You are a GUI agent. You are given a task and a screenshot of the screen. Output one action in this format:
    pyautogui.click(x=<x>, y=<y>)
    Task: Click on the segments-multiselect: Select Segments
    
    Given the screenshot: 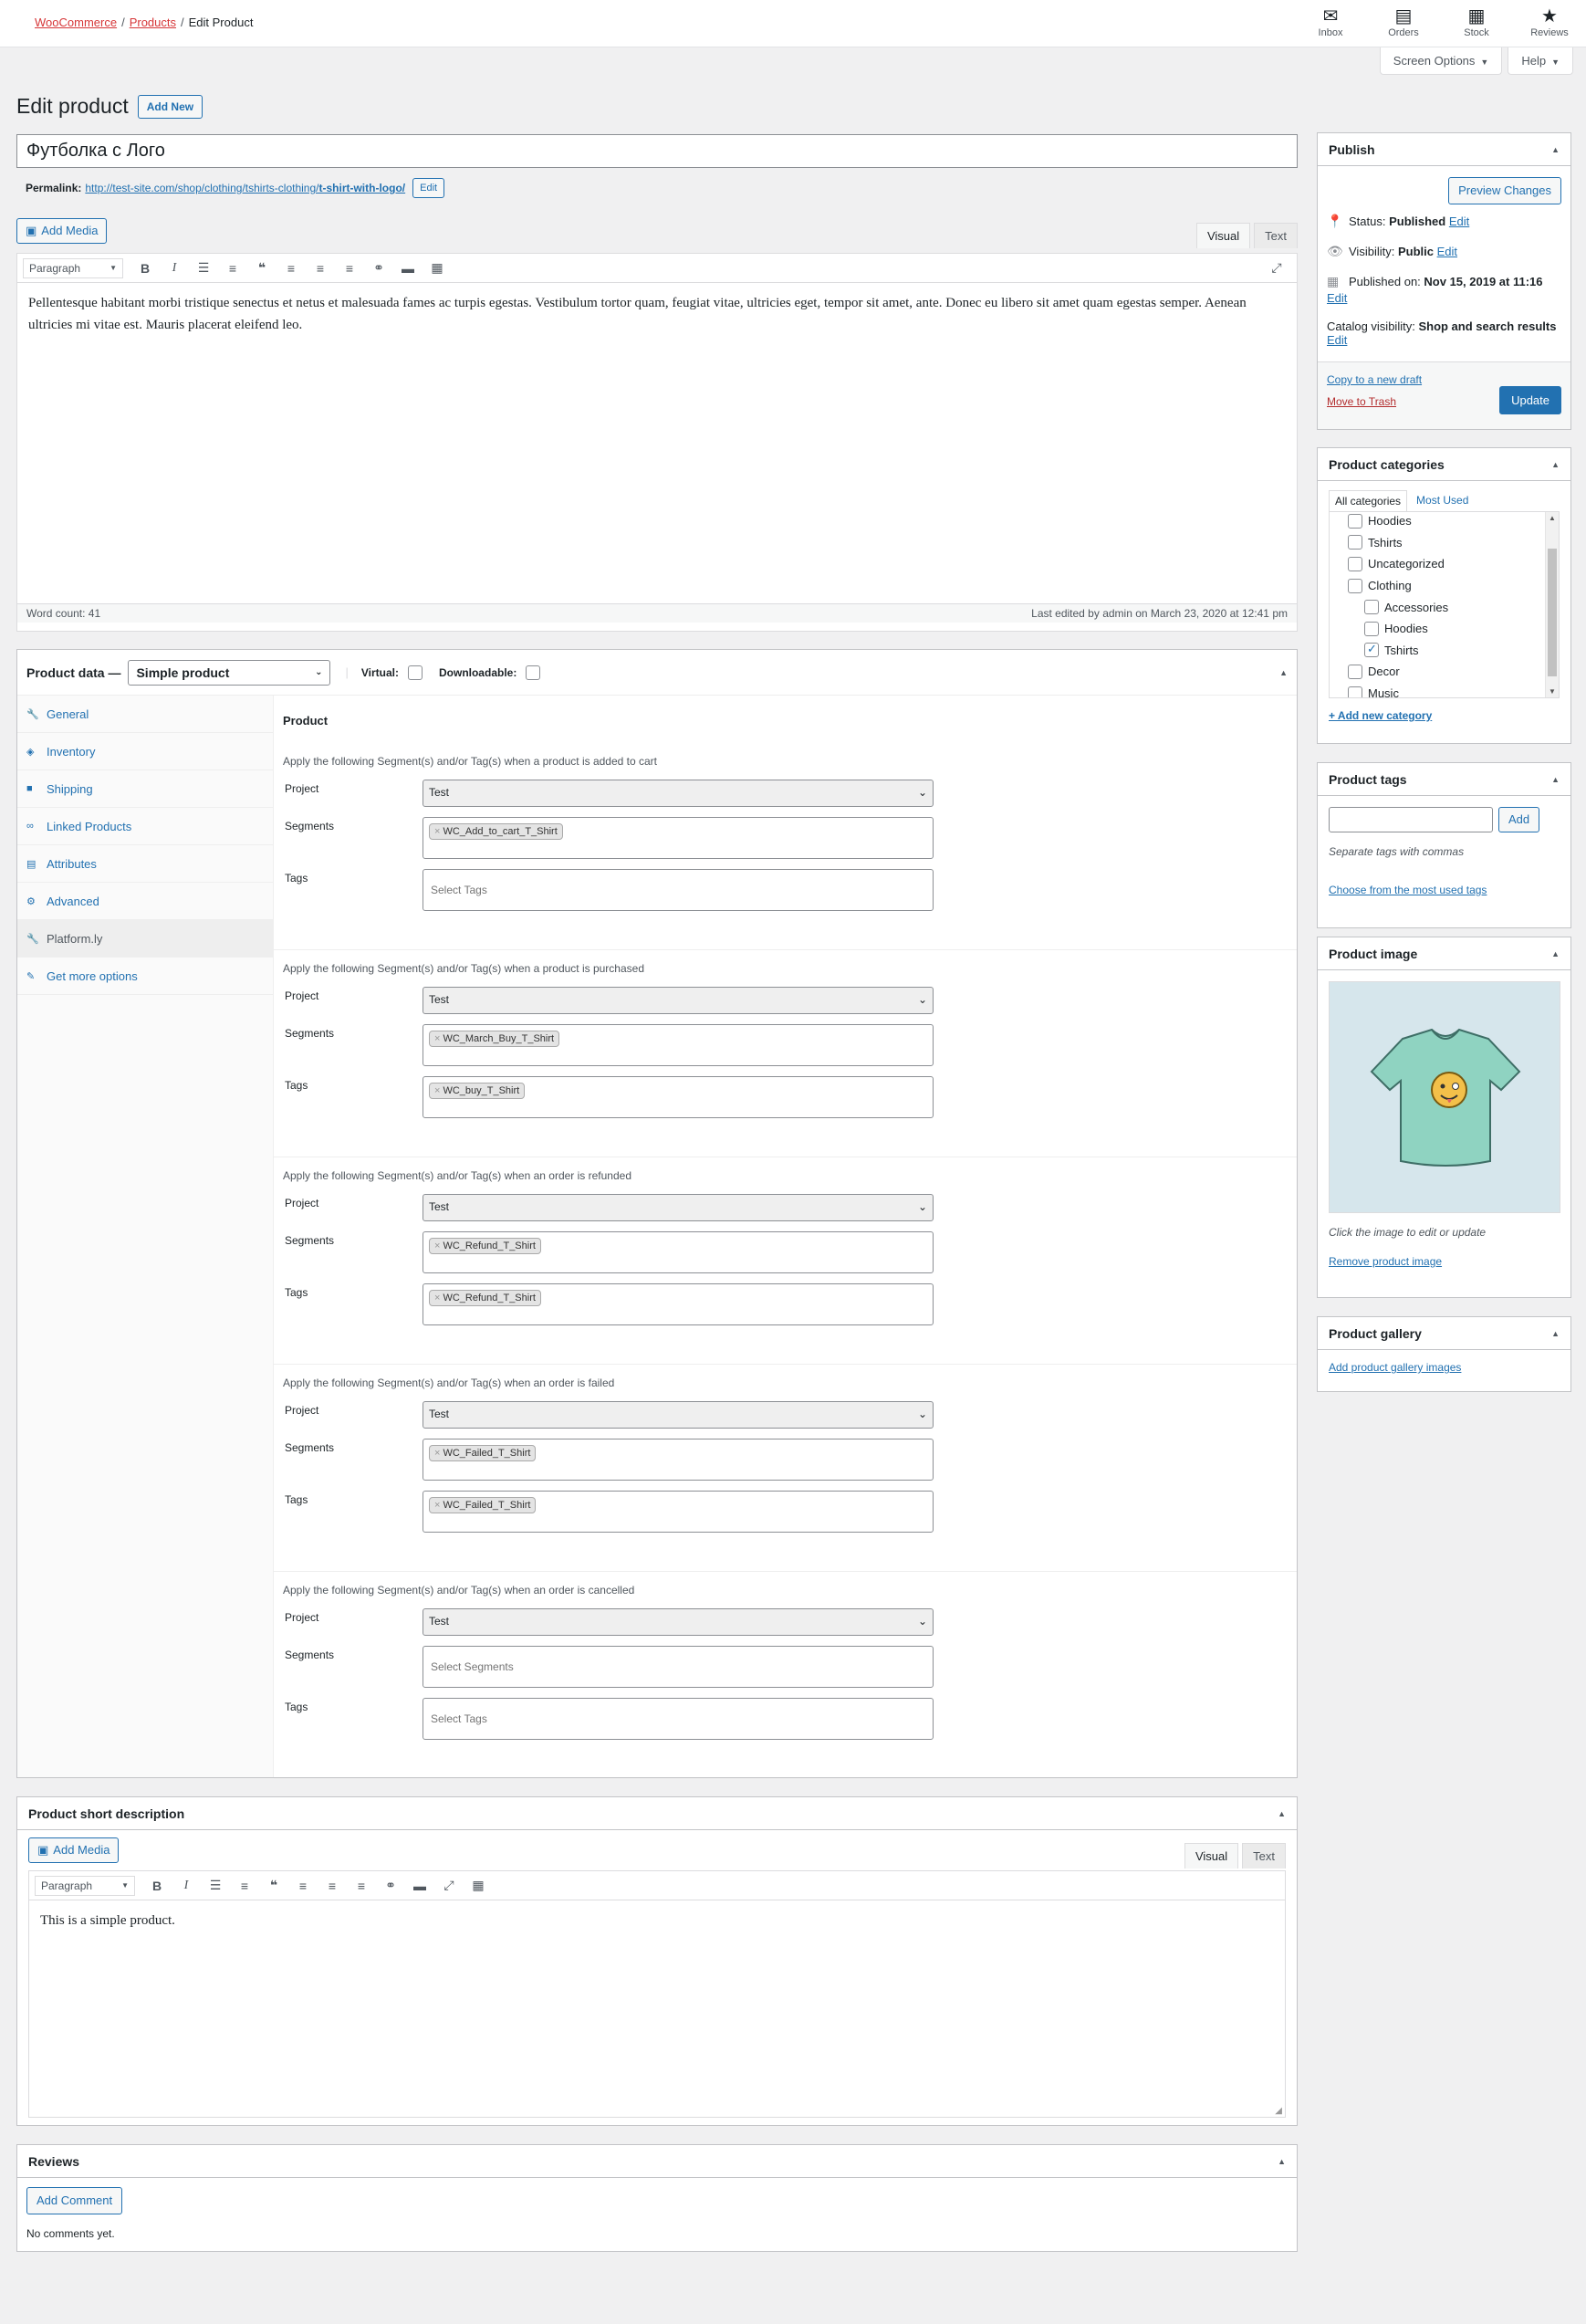 What is the action you would take?
    pyautogui.click(x=678, y=1667)
    